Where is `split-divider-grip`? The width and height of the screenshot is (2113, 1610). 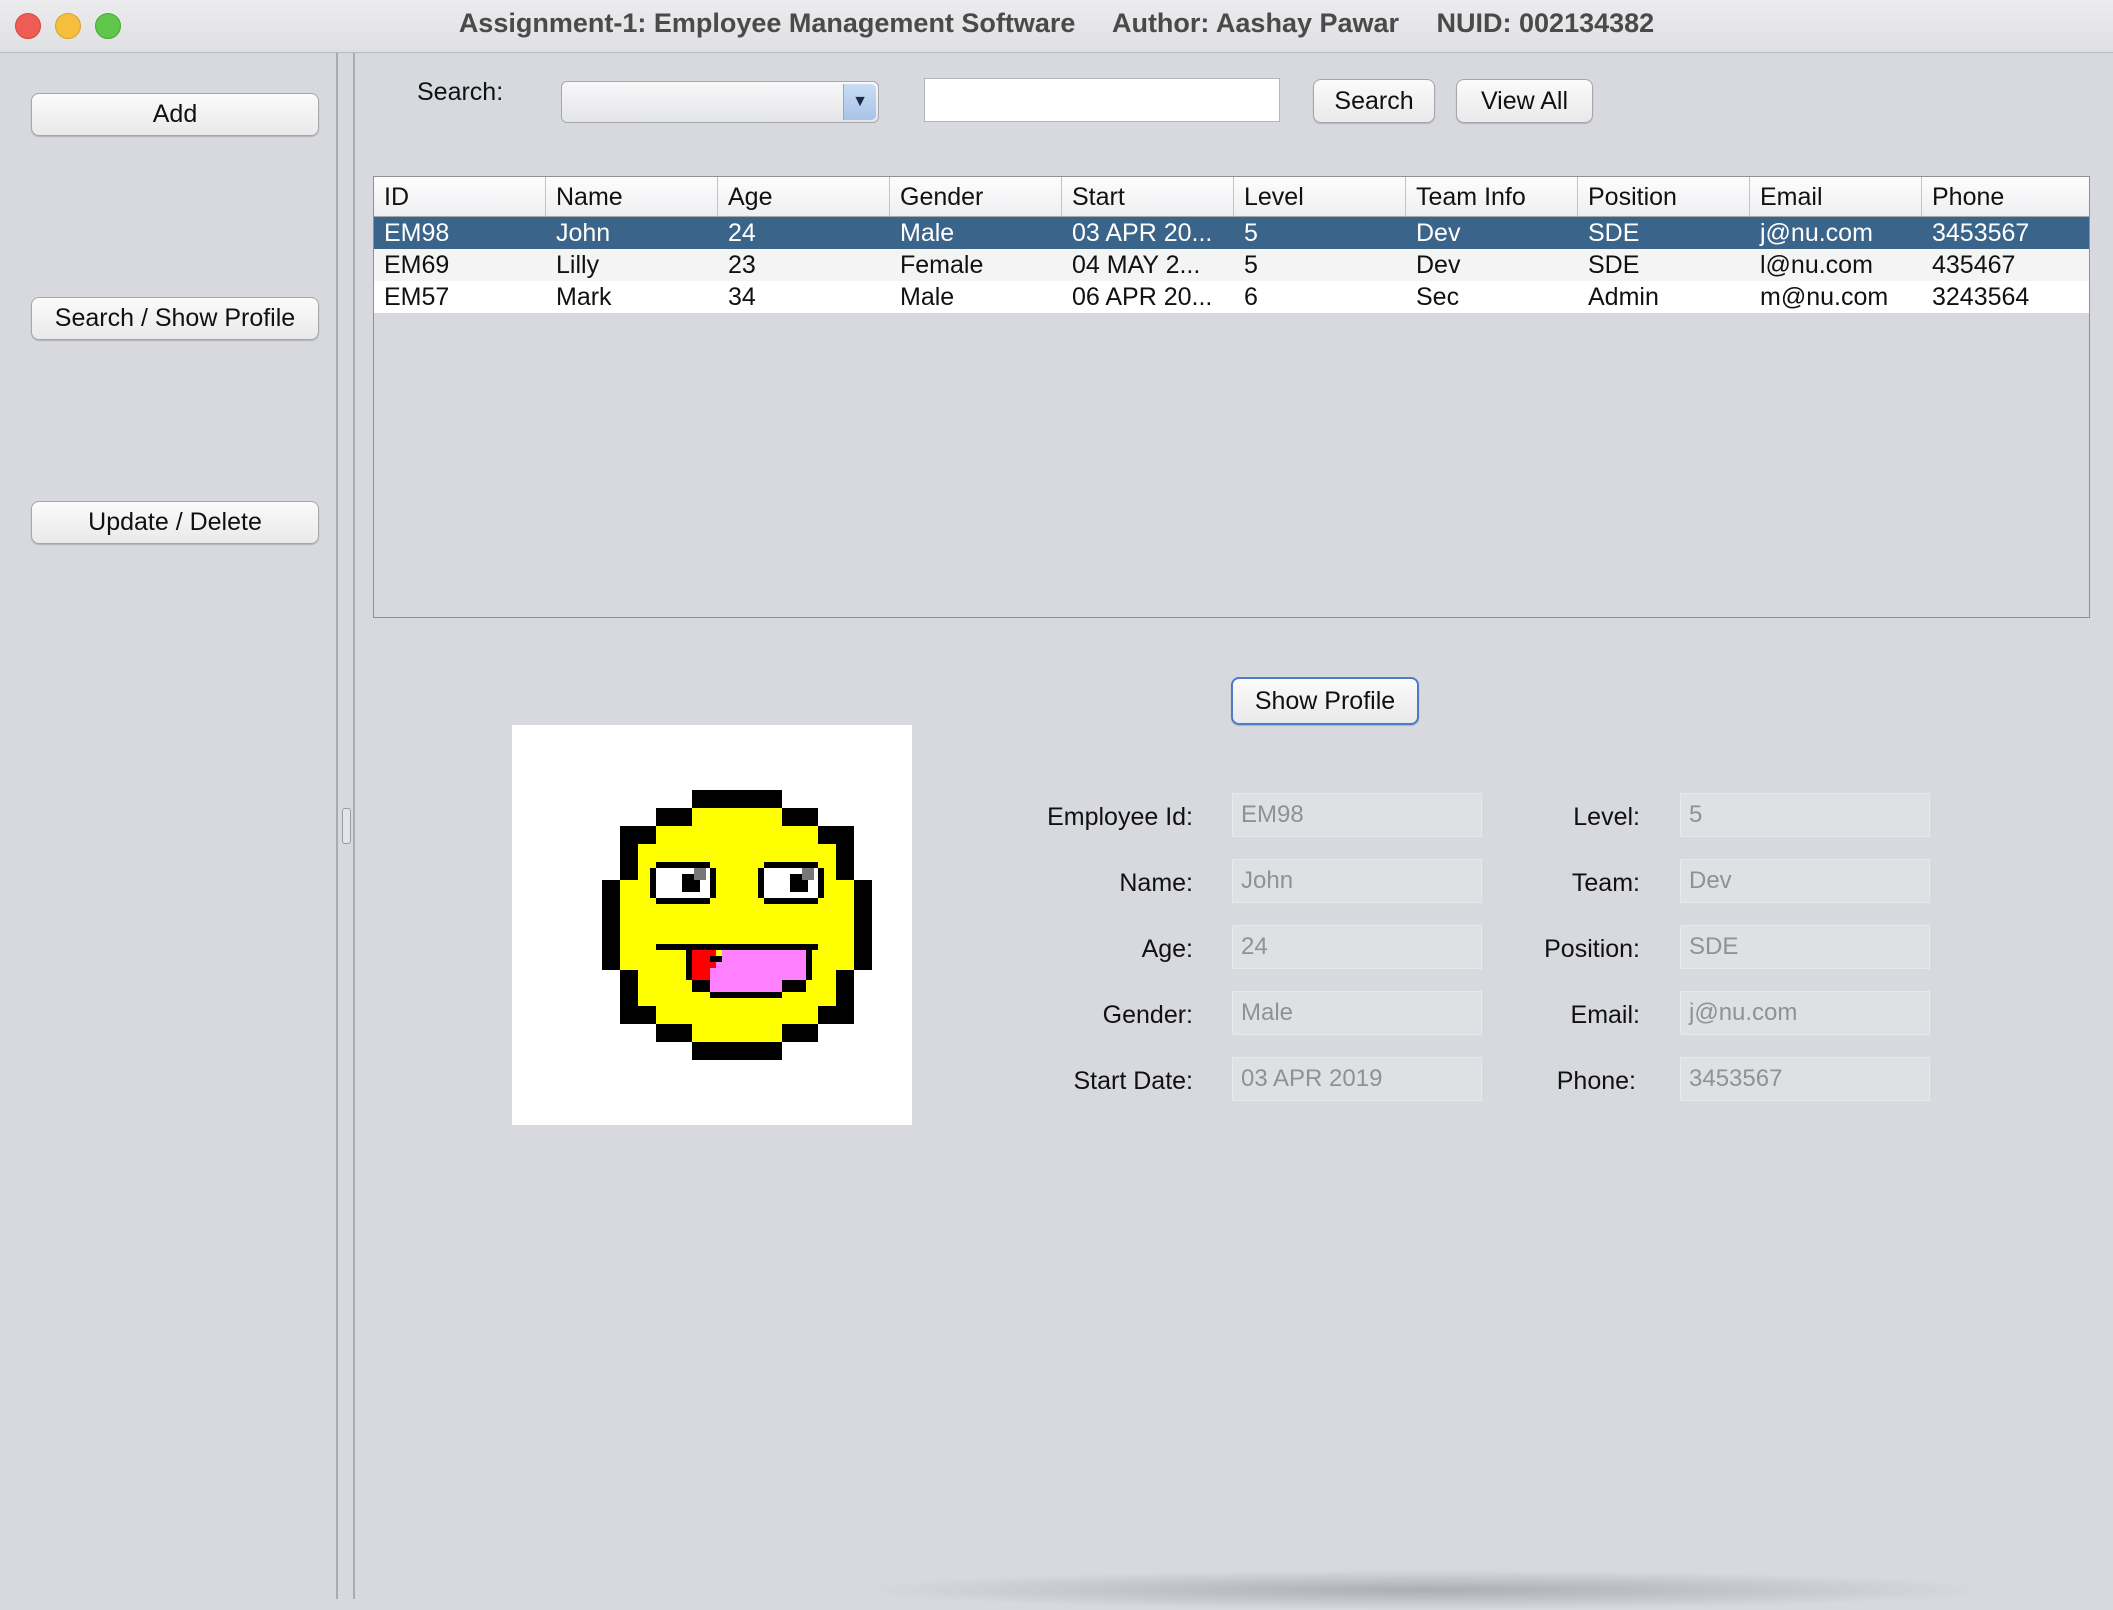
split-divider-grip is located at coordinates (346, 826).